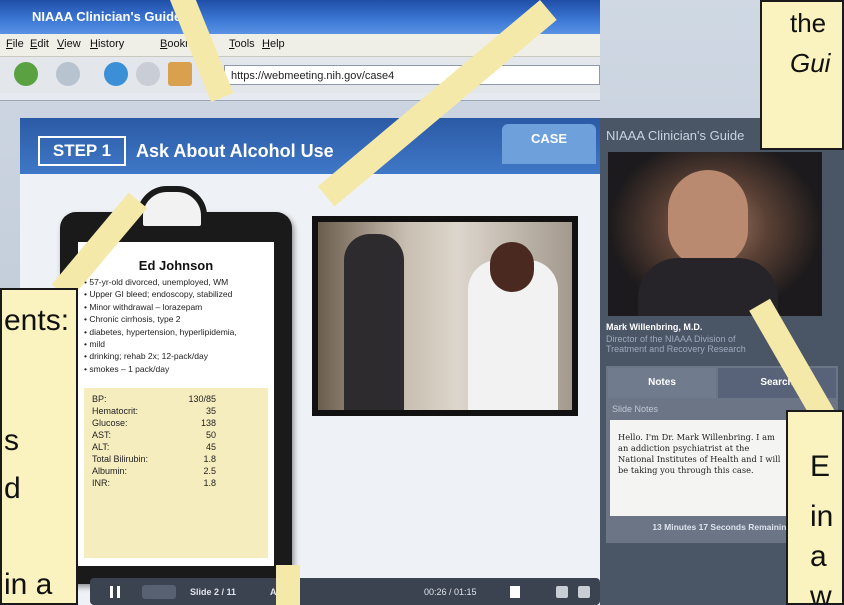 The width and height of the screenshot is (844, 605). What do you see at coordinates (110, 423) in the screenshot?
I see `lab-label: Glucose:` at bounding box center [110, 423].